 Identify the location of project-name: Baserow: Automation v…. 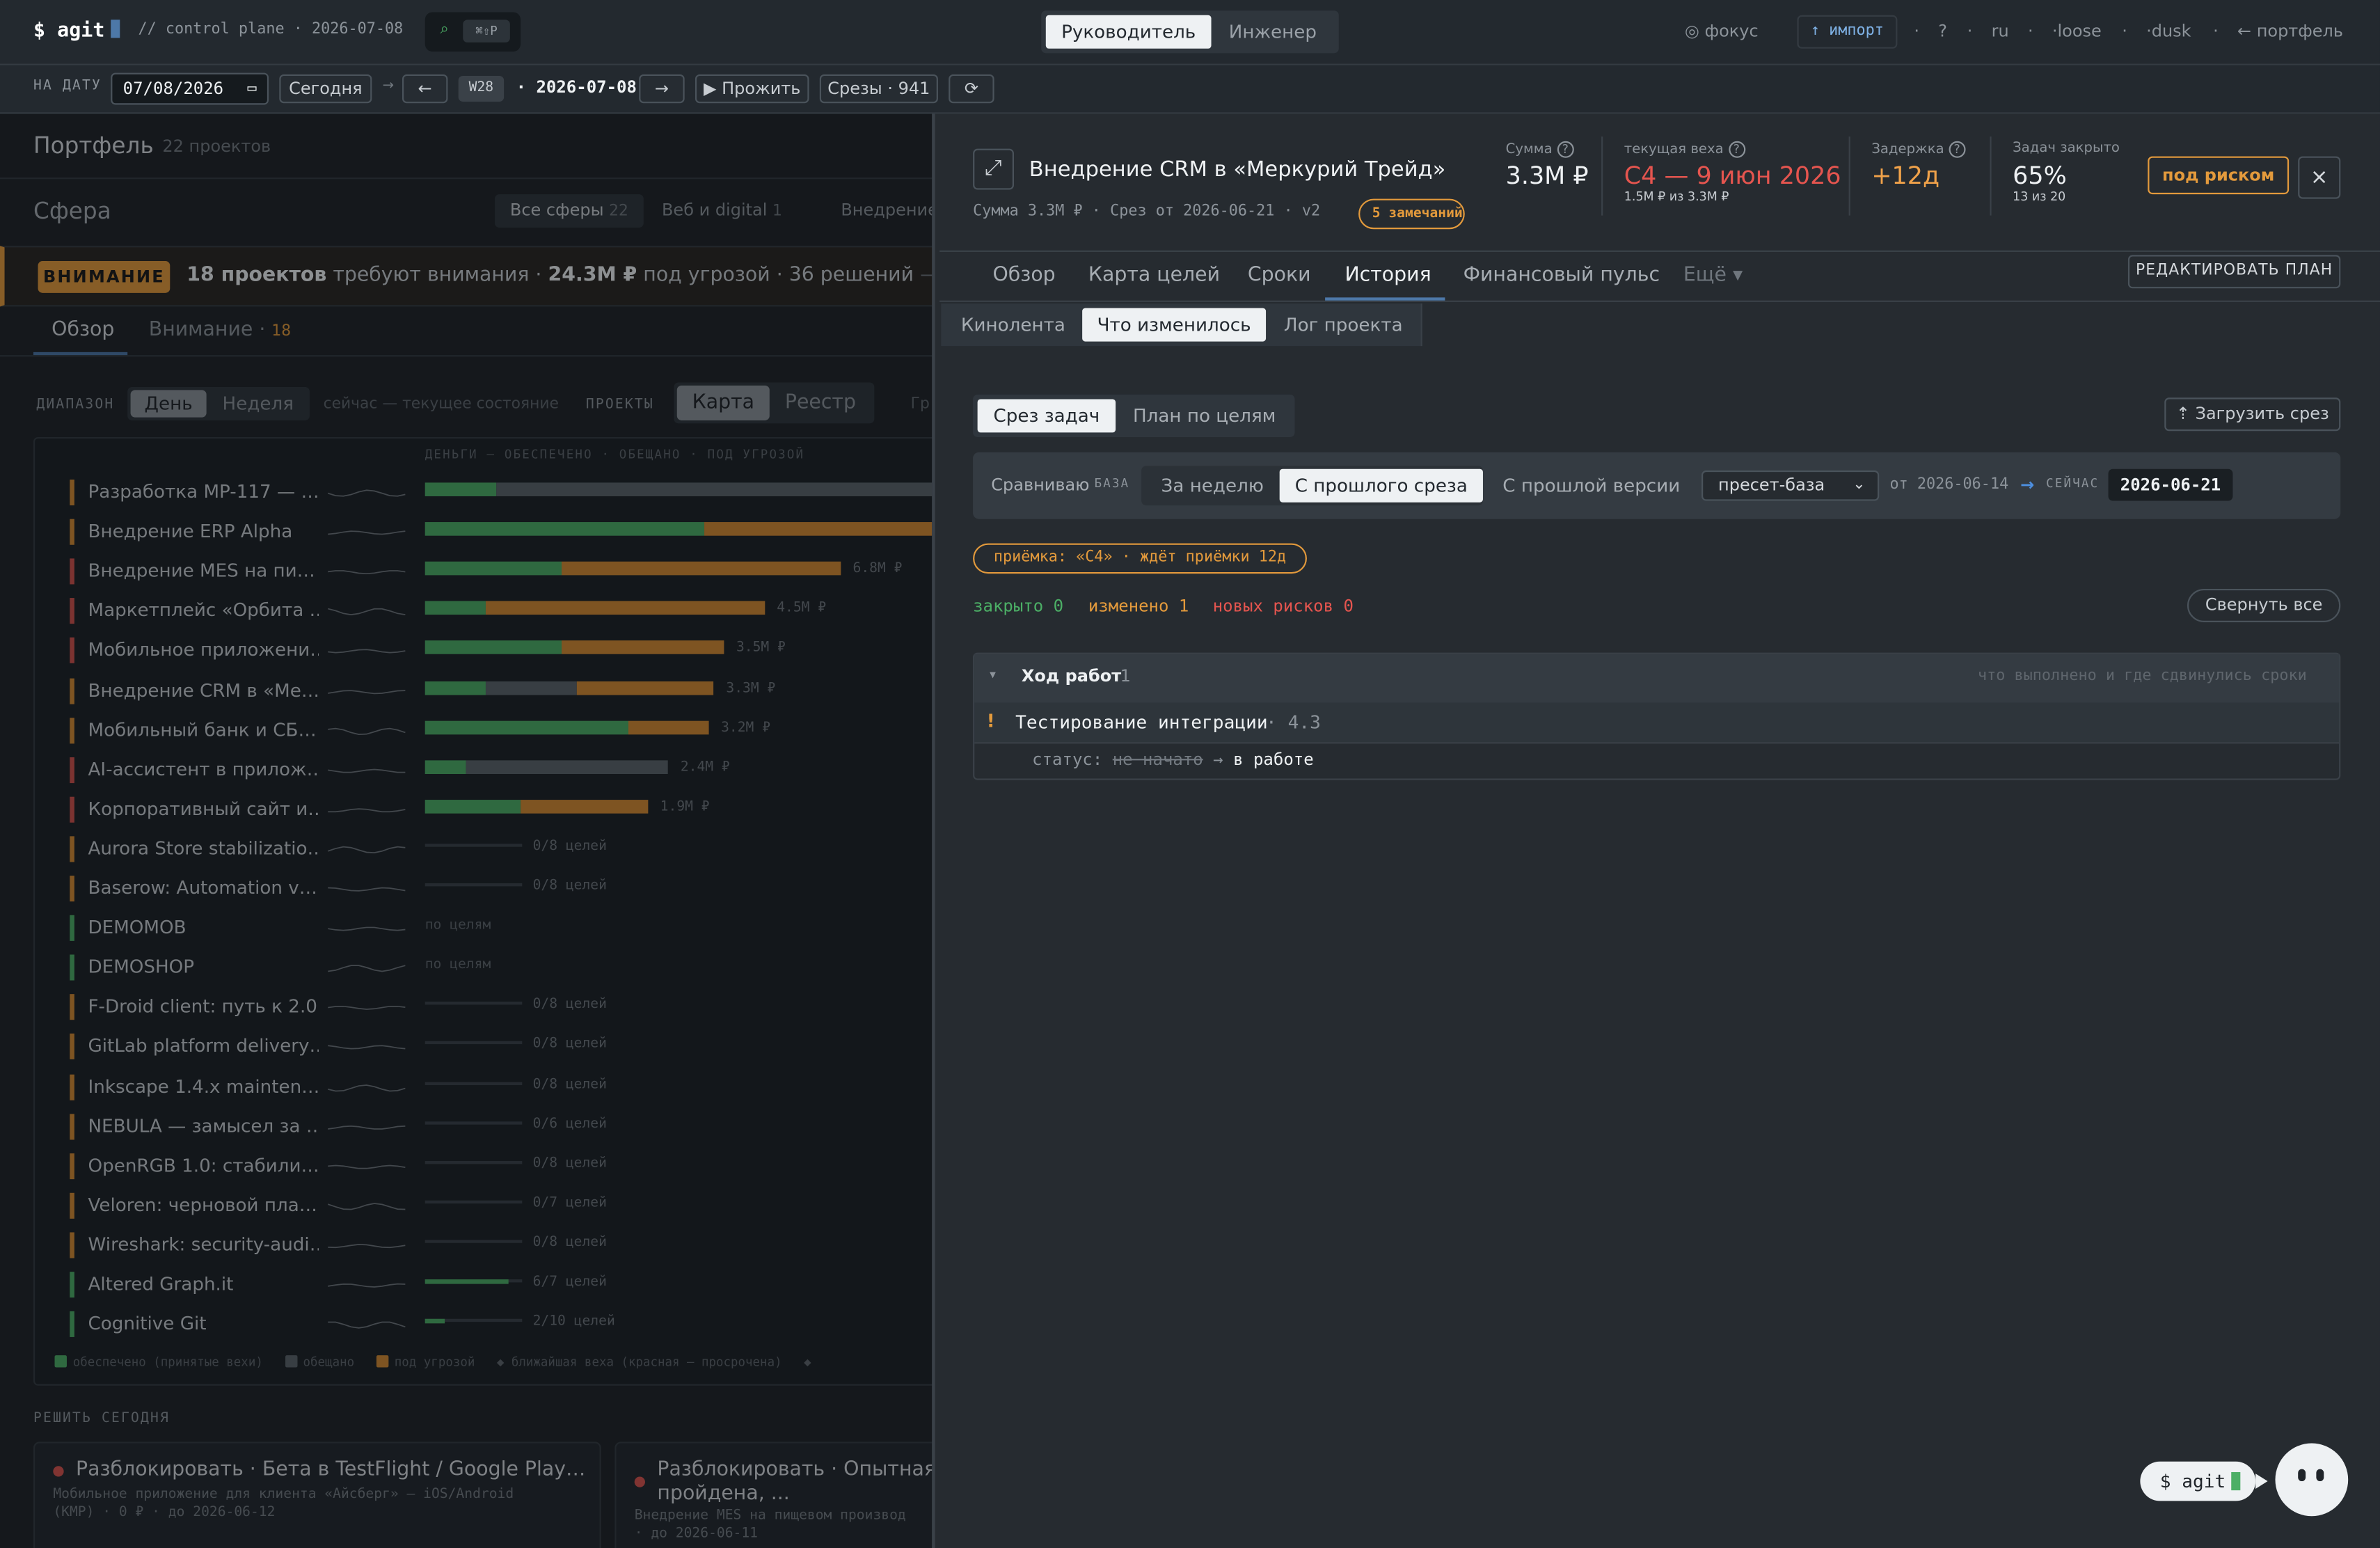
(203, 888).